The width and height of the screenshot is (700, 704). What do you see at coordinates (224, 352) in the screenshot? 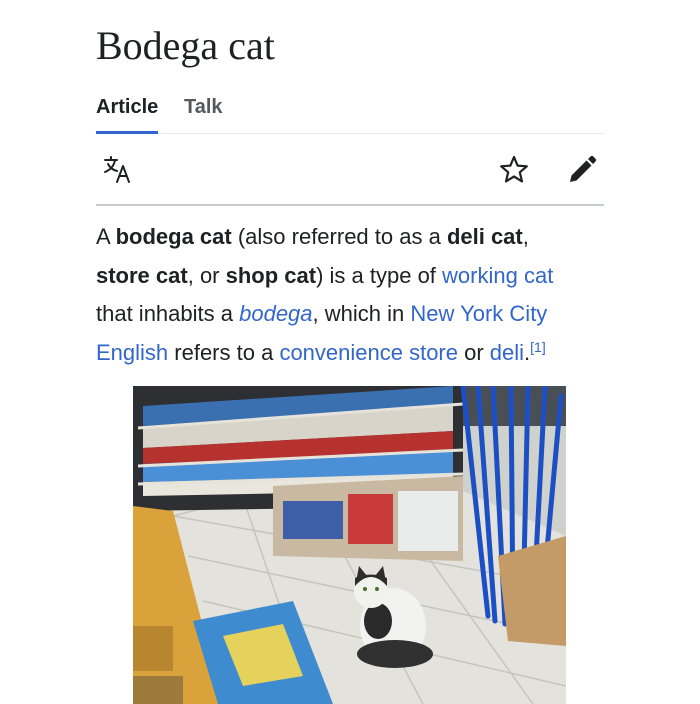
I see `text: refers to a` at bounding box center [224, 352].